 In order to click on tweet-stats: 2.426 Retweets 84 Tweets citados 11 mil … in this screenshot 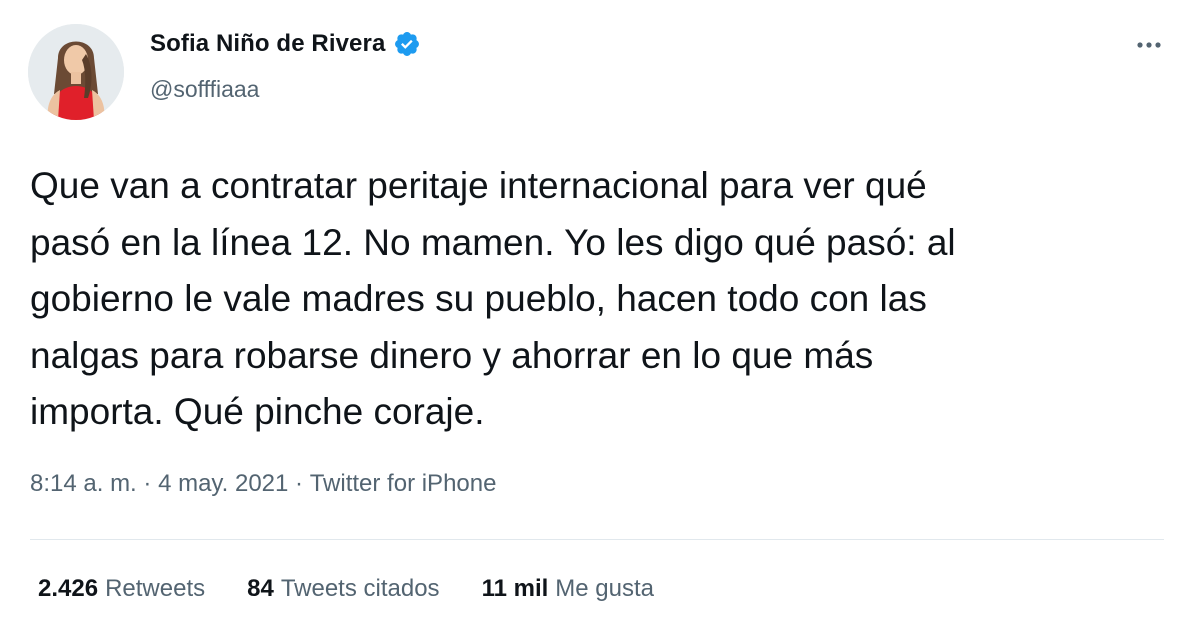, I will do `click(367, 589)`.